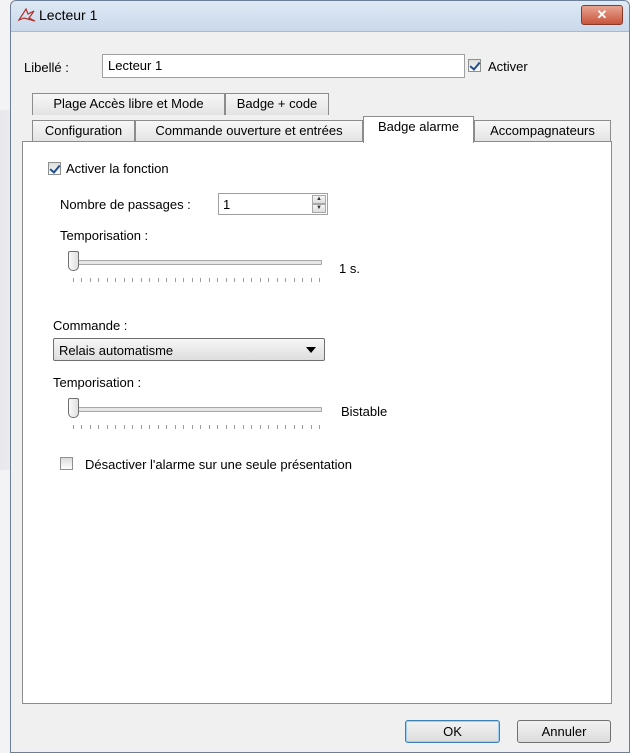 This screenshot has height=753, width=630. I want to click on temporisation-value: 1 s., so click(349, 268).